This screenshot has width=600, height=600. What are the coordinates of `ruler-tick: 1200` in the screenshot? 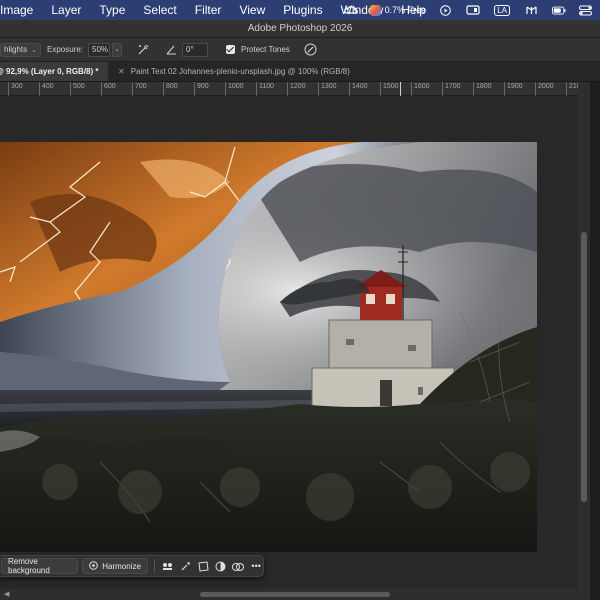 It's located at (296, 89).